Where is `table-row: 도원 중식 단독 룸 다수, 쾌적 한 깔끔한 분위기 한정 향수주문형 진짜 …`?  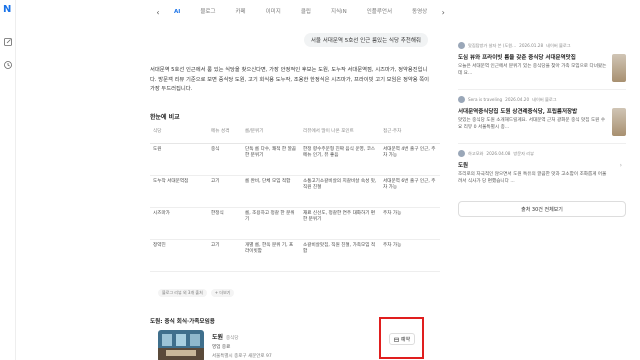
table-row: 도원 중식 단독 룸 다수, 쾌적 한 깔끔한 분위기 한정 향수주문형 진짜 … is located at coordinates (295, 159).